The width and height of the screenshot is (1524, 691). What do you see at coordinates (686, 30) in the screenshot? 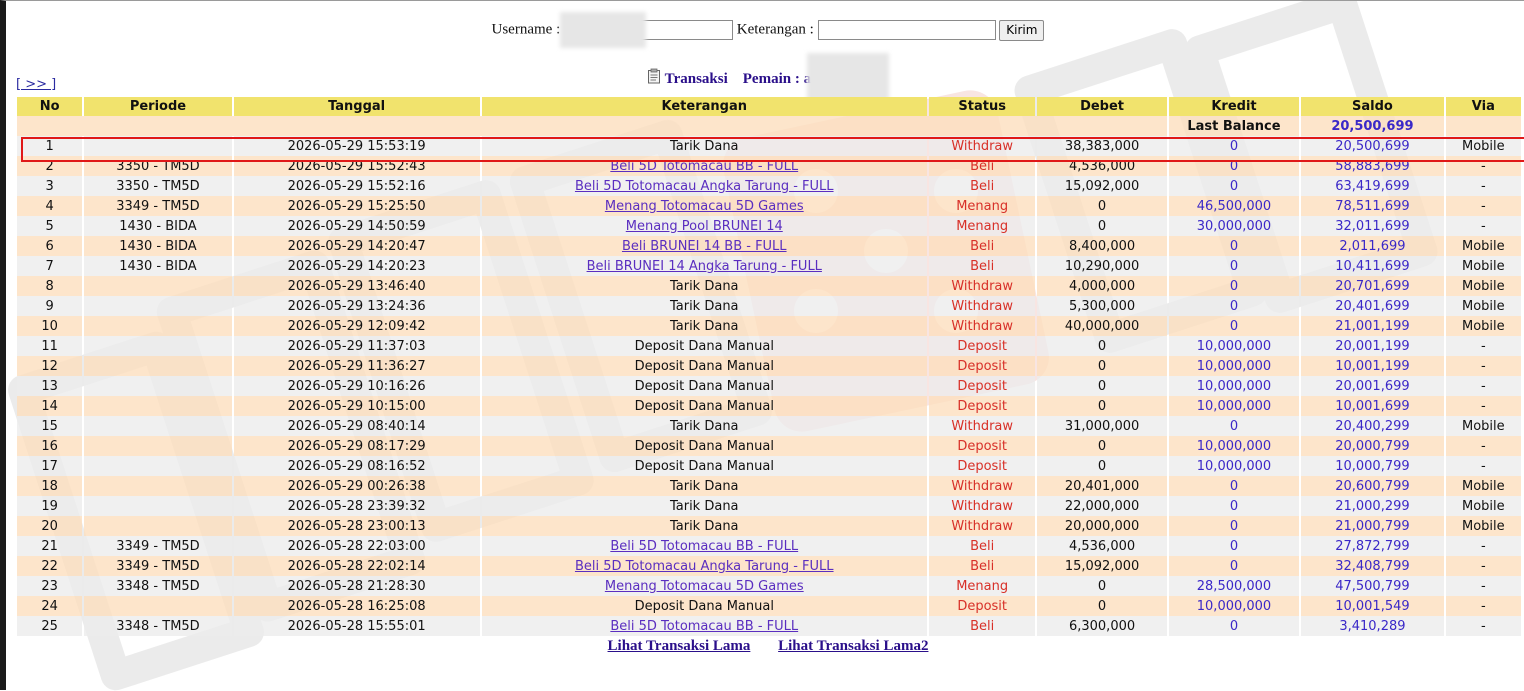
I see `username-input` at bounding box center [686, 30].